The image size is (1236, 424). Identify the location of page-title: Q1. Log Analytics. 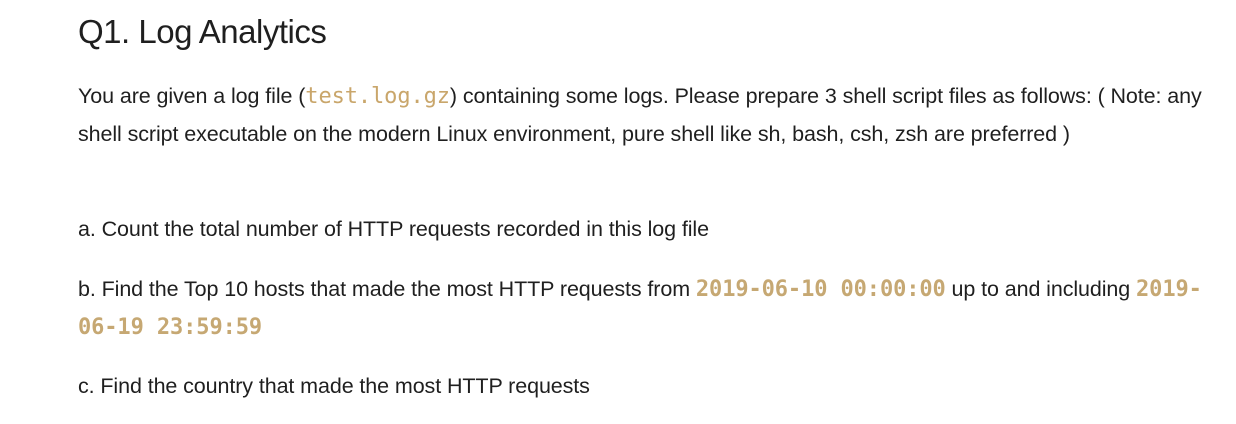
(202, 31).